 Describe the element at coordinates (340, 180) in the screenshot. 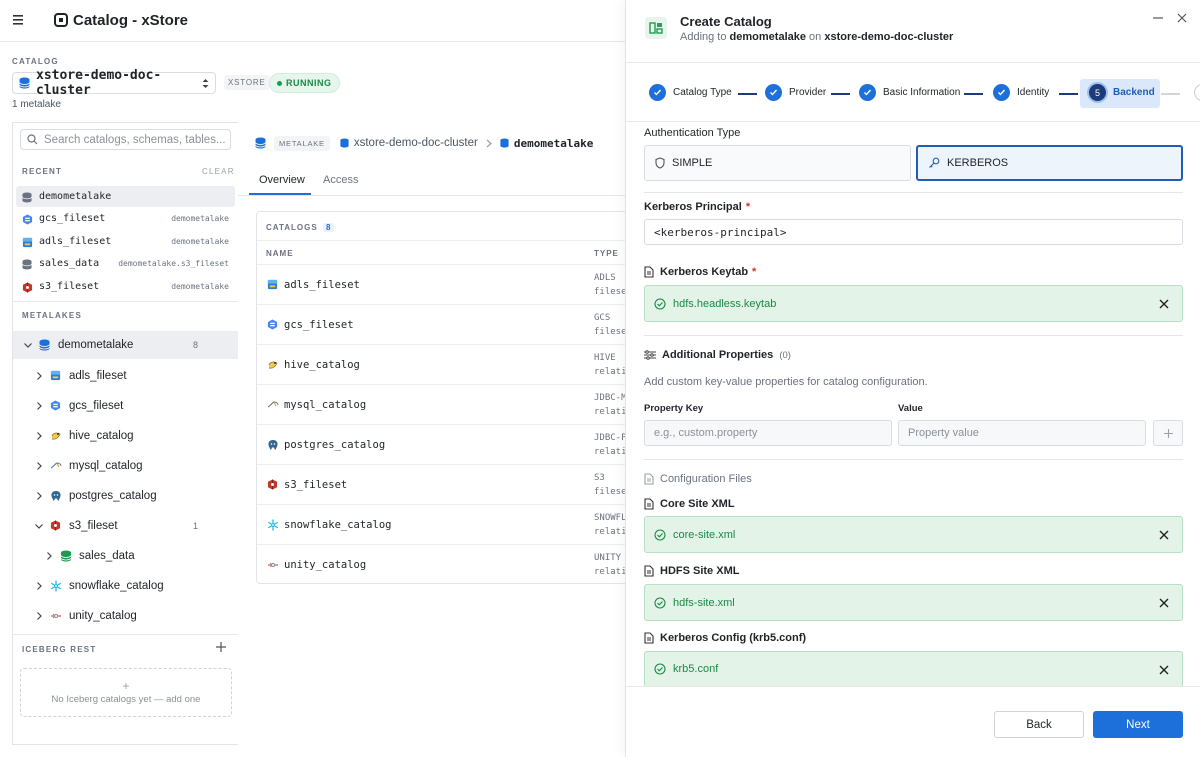

I see `tab-access: Access` at that location.